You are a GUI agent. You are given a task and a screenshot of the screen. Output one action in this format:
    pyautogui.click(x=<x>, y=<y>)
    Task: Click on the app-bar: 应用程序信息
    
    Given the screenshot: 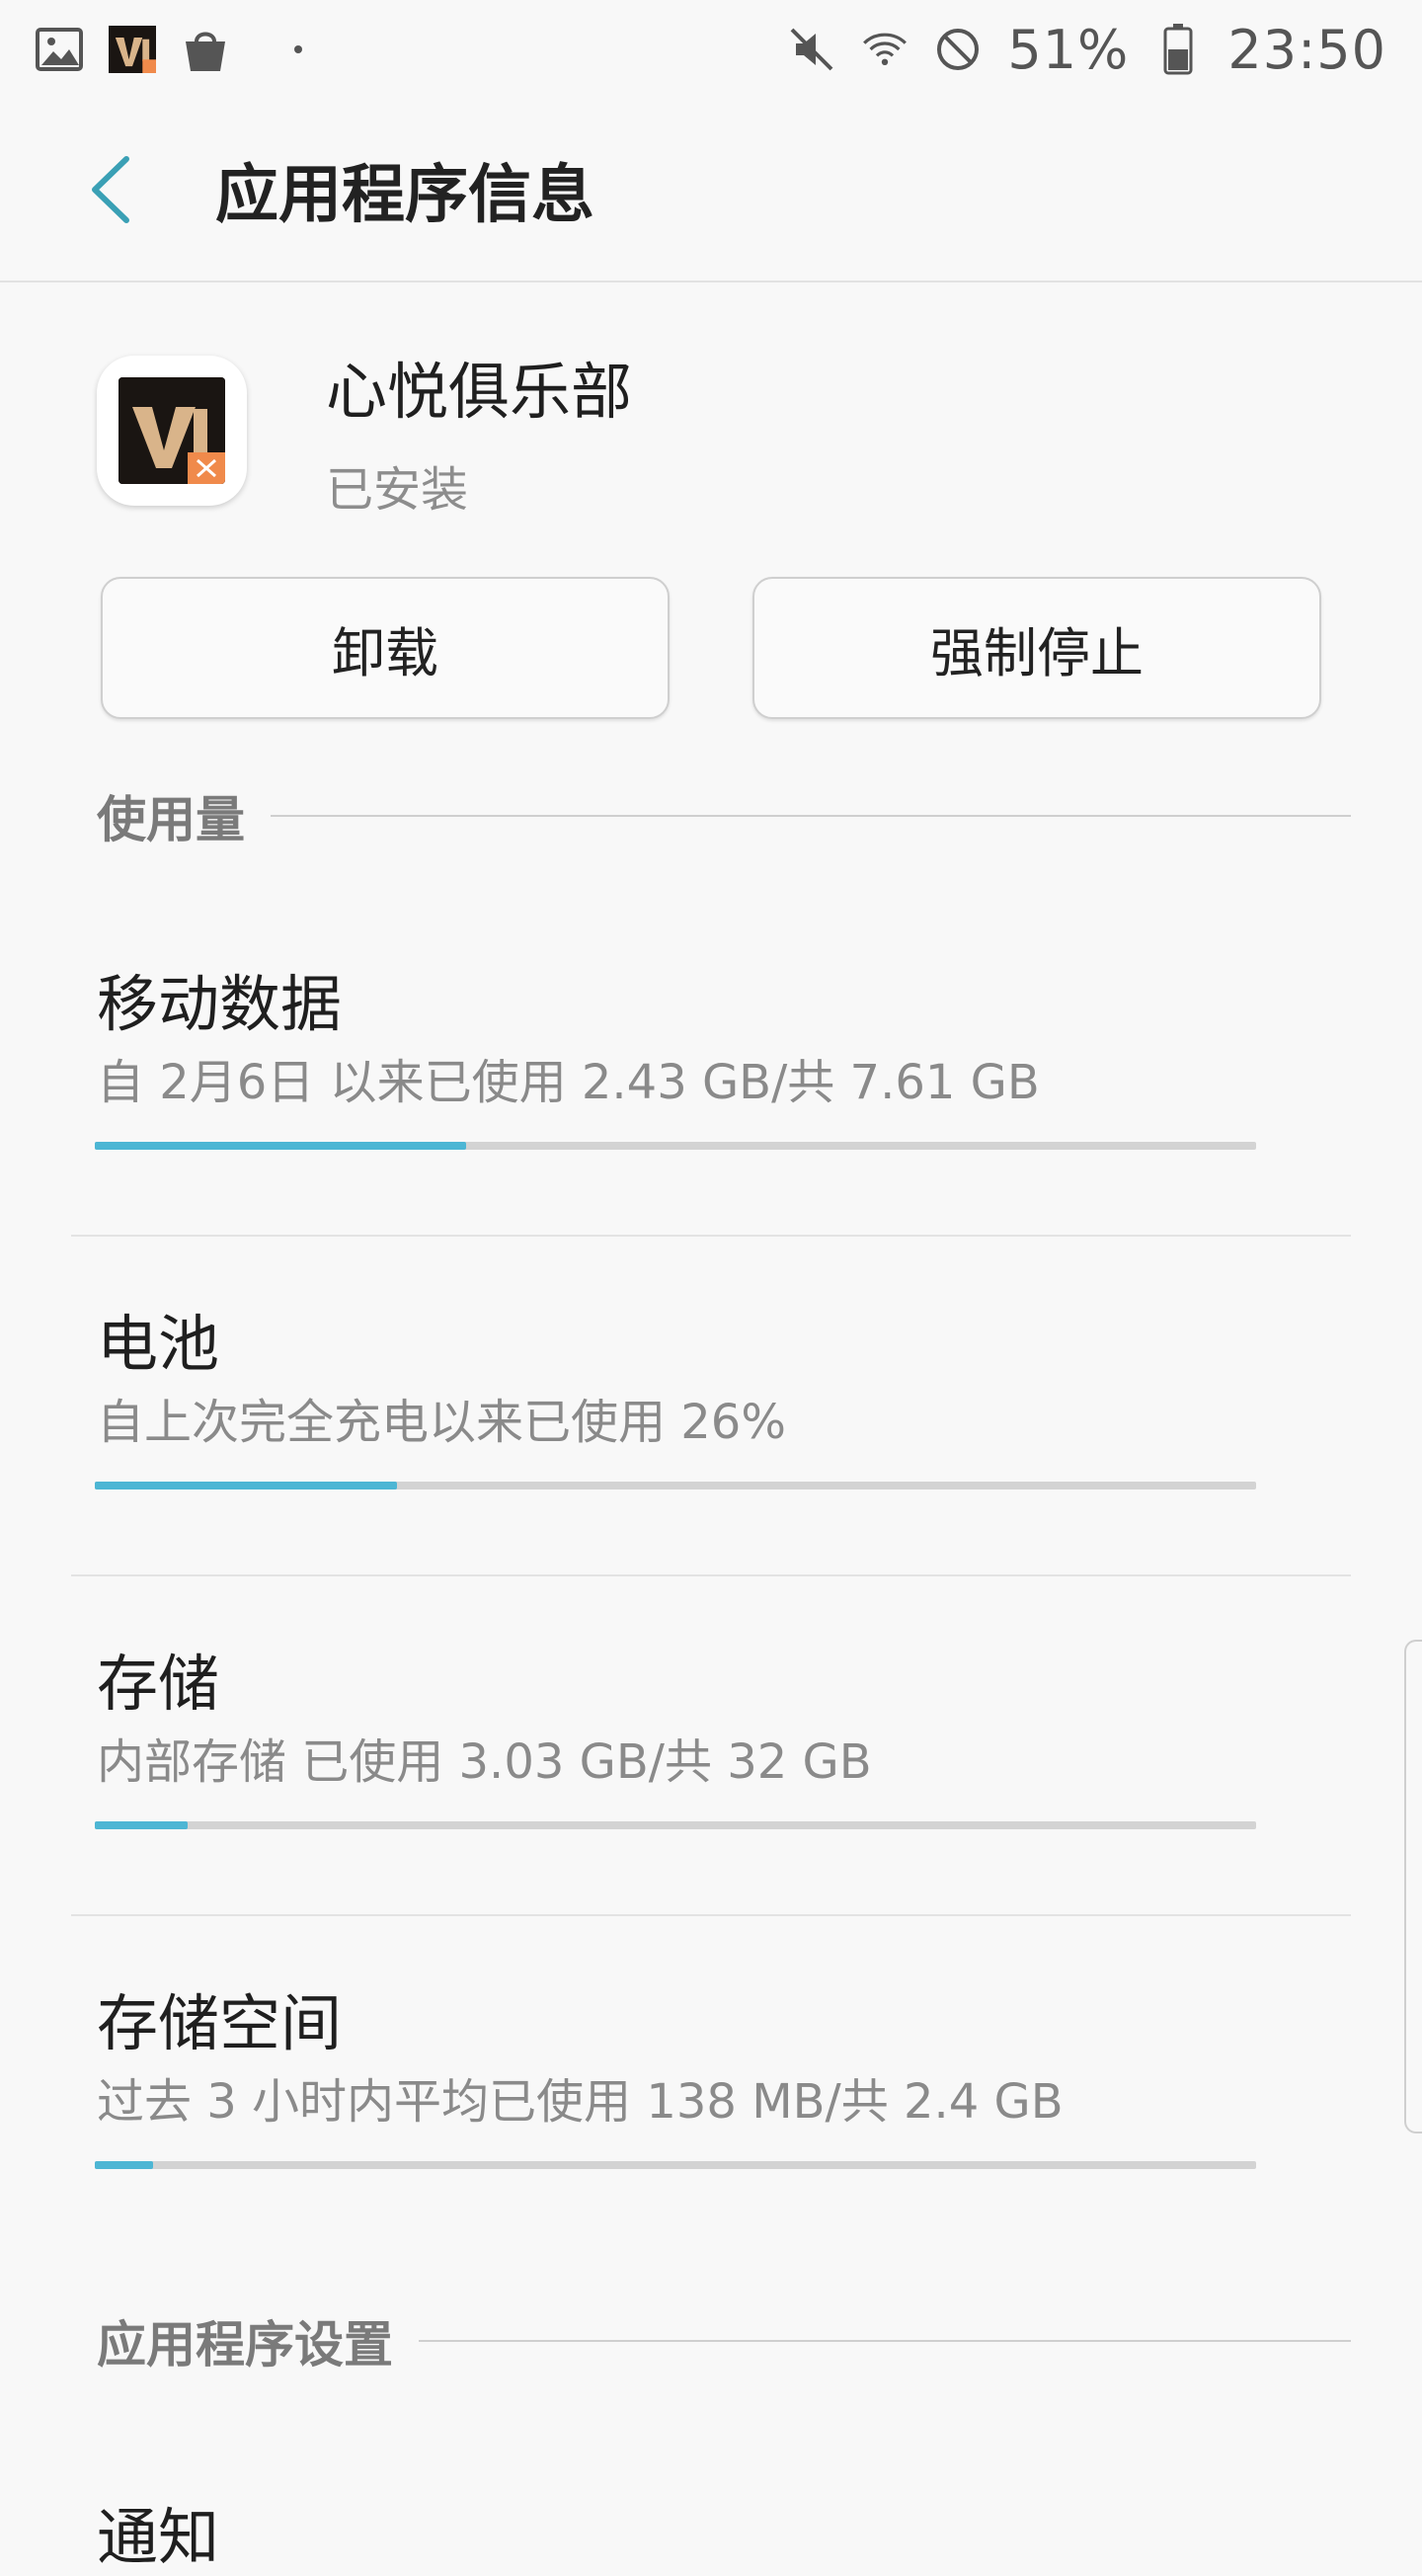 What is the action you would take?
    pyautogui.click(x=711, y=190)
    